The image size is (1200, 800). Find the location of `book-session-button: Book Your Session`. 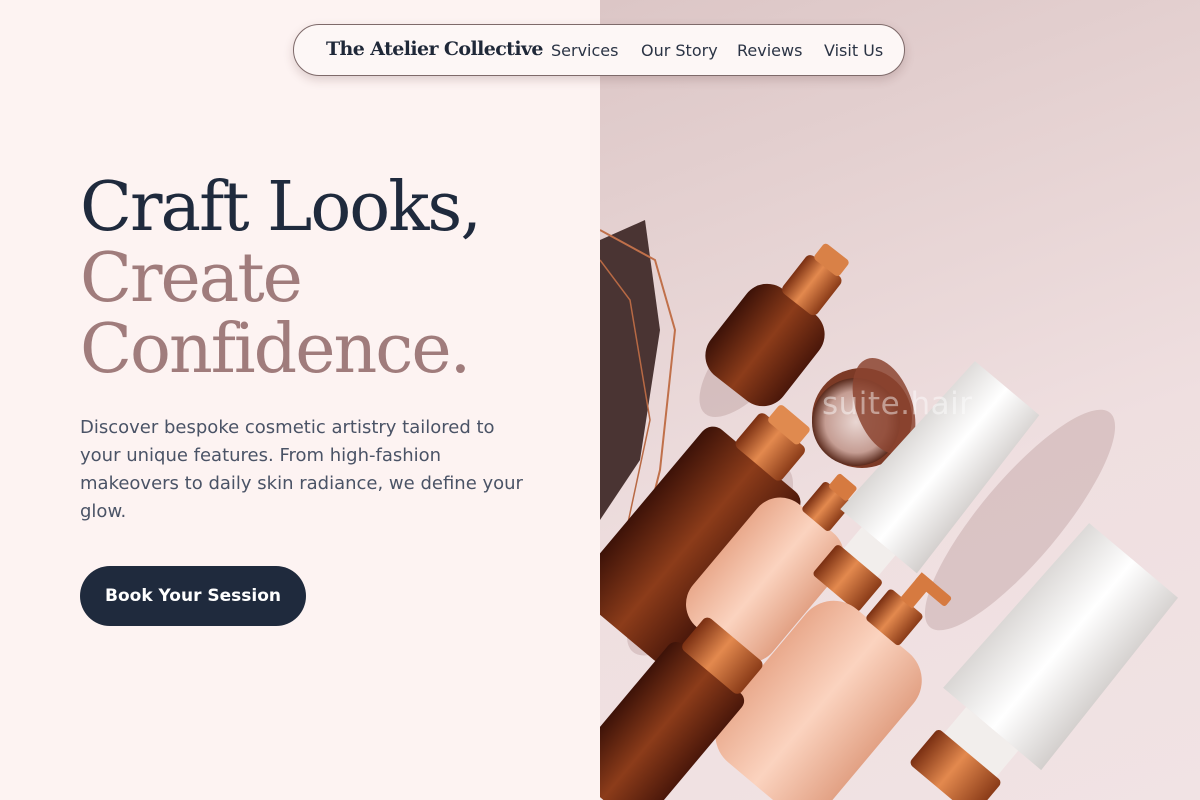

book-session-button: Book Your Session is located at coordinates (193, 596).